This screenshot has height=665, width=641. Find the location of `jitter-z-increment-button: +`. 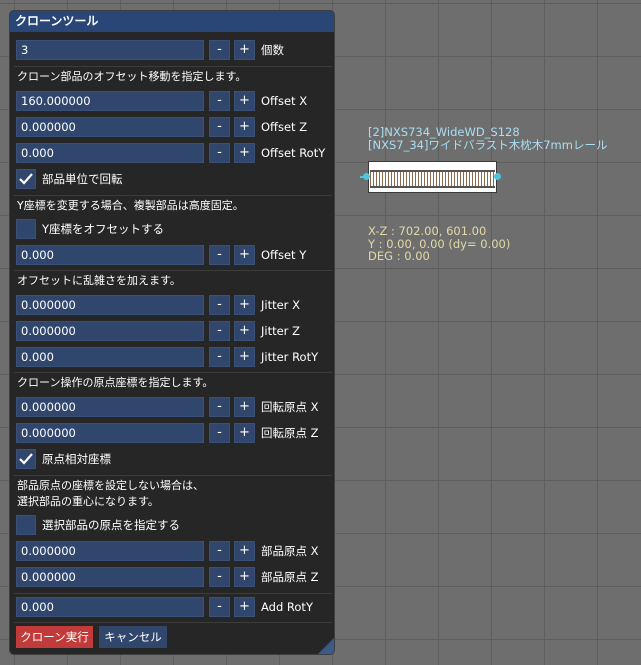

jitter-z-increment-button: + is located at coordinates (244, 331).